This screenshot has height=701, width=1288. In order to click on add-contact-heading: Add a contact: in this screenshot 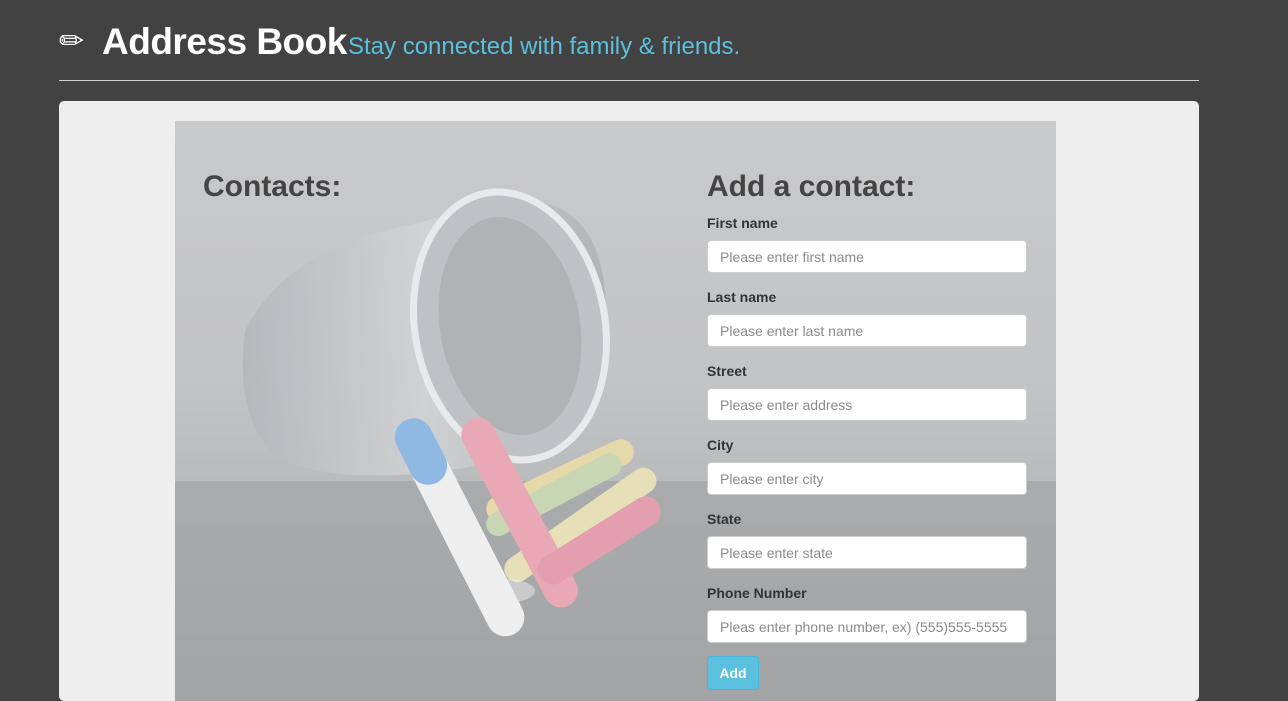, I will do `click(811, 186)`.